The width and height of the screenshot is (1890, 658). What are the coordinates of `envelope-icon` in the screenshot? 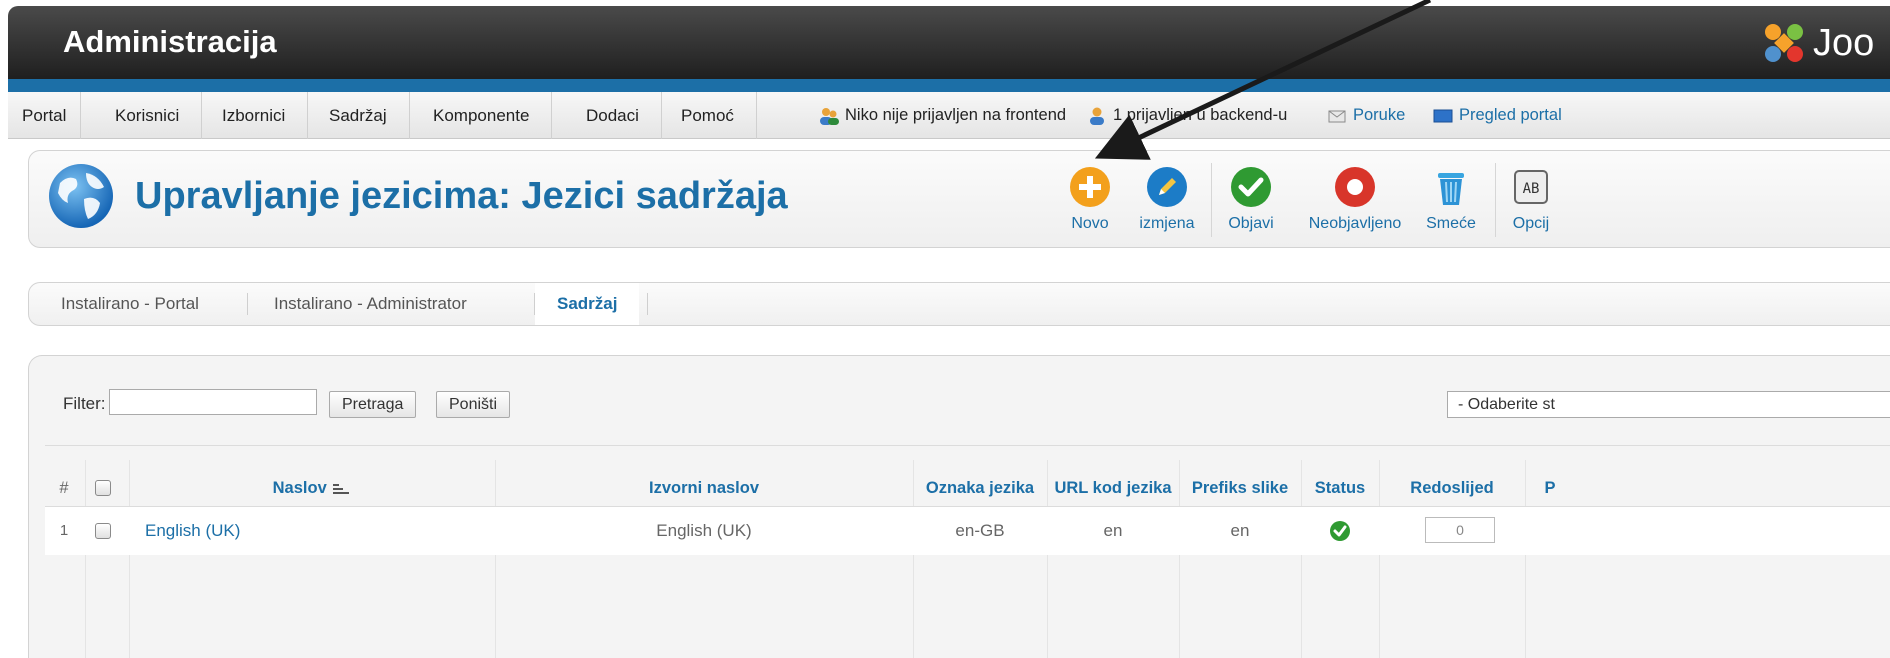 It's located at (1337, 116).